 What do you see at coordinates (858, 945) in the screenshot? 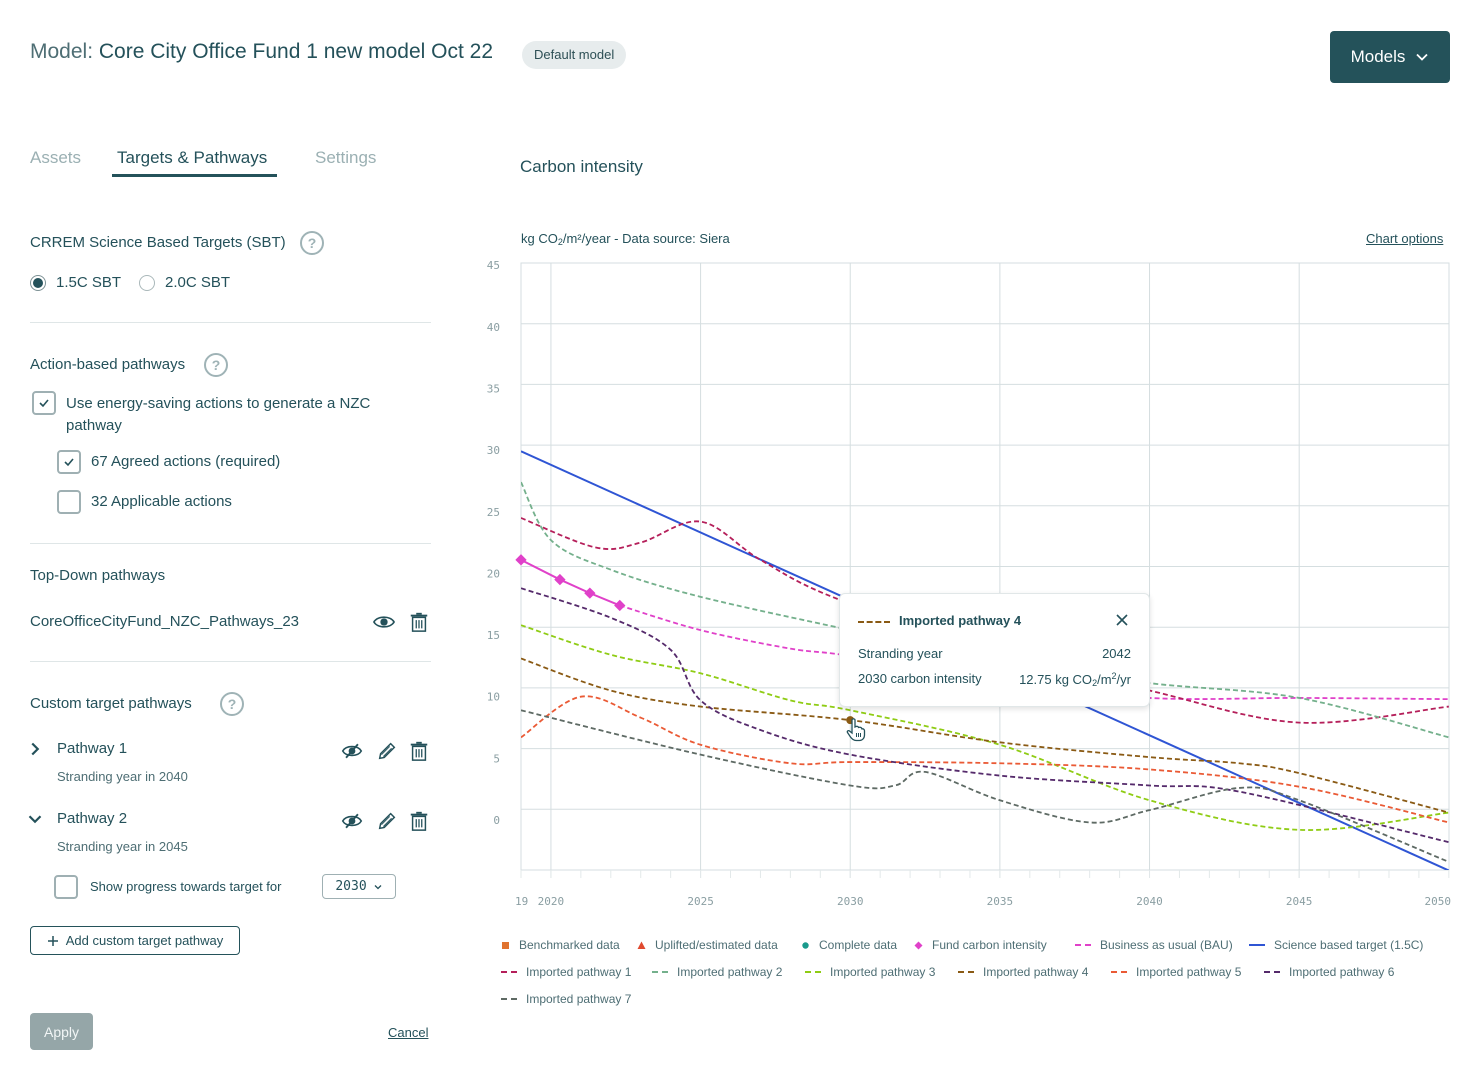
I see `legend-label: Complete data` at bounding box center [858, 945].